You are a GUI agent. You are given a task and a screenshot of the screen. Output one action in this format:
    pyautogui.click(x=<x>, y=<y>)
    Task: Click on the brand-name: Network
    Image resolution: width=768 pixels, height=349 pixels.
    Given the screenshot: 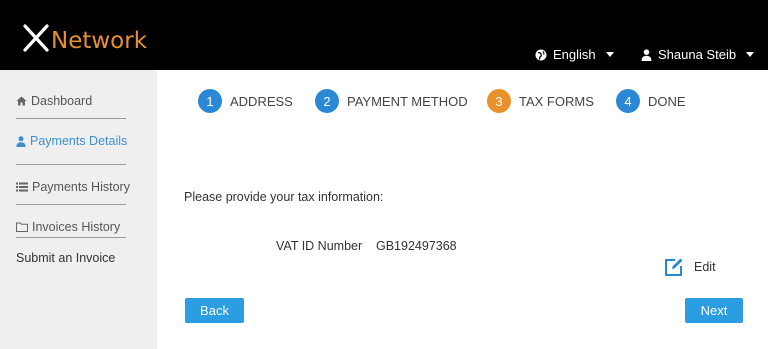 What is the action you would take?
    pyautogui.click(x=99, y=41)
    